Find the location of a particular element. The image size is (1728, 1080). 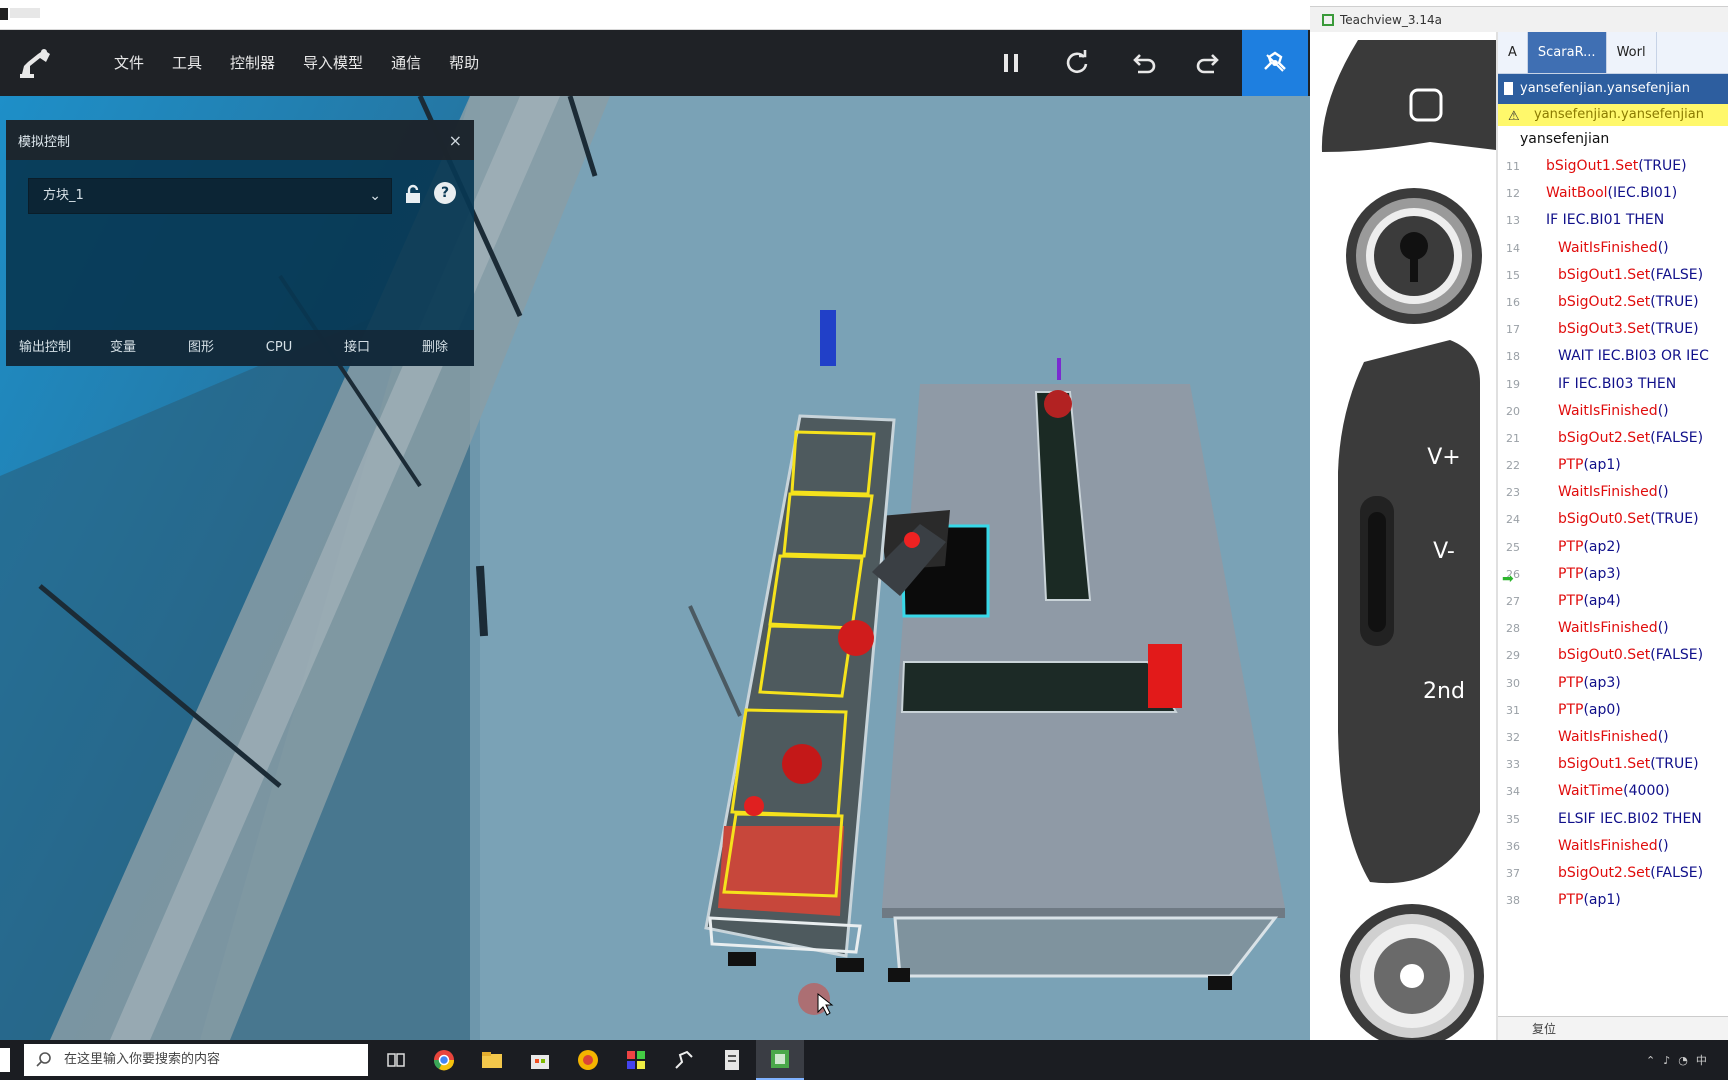

line-number: 38 is located at coordinates (1513, 901).